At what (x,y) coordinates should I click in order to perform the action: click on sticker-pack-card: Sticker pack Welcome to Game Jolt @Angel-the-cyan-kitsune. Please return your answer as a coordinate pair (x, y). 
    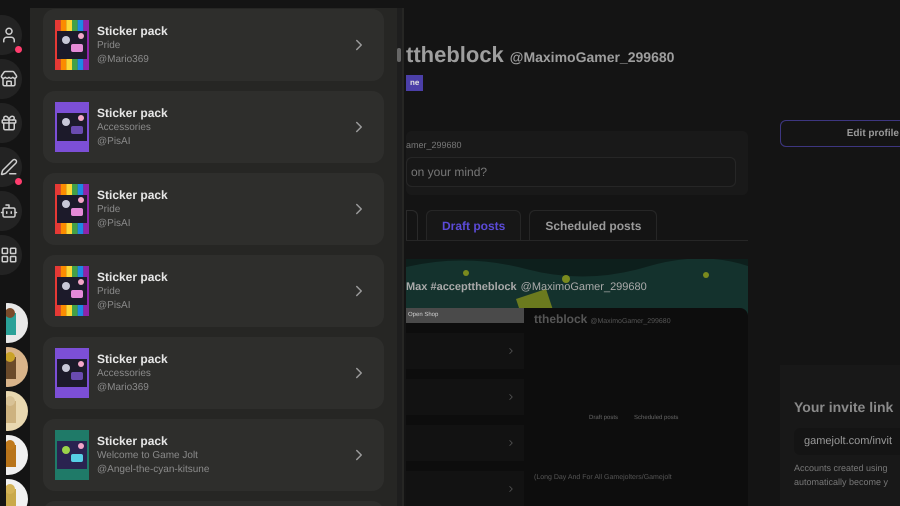
    Looking at the image, I should click on (213, 455).